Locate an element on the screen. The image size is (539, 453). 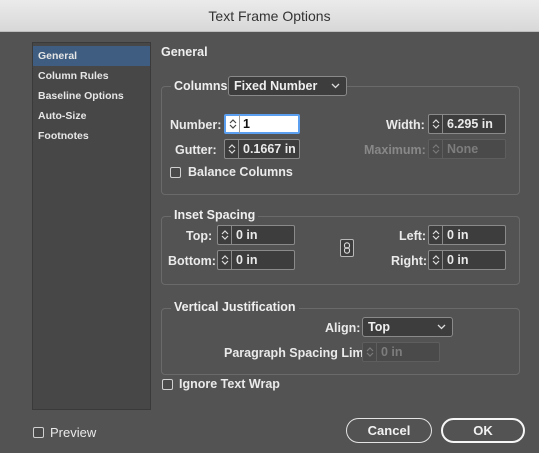
inset-top-stepper is located at coordinates (225, 235).